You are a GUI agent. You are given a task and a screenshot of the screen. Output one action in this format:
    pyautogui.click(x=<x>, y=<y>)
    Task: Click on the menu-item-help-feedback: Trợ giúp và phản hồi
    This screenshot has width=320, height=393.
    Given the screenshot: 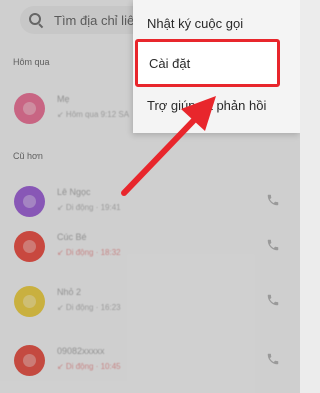 What is the action you would take?
    pyautogui.click(x=216, y=106)
    